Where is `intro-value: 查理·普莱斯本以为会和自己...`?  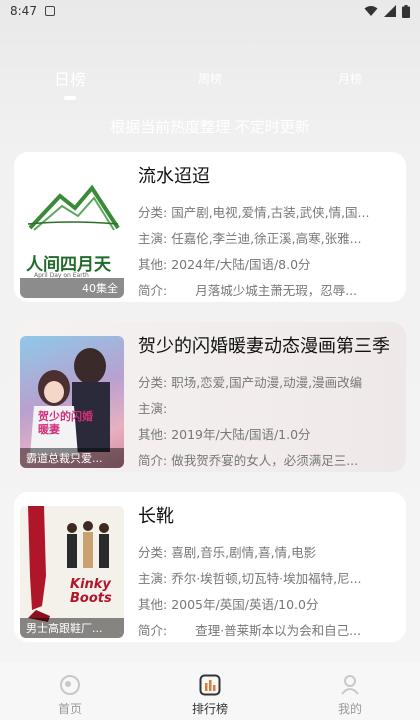
intro-value: 查理·普莱斯本以为会和自己... is located at coordinates (278, 630).